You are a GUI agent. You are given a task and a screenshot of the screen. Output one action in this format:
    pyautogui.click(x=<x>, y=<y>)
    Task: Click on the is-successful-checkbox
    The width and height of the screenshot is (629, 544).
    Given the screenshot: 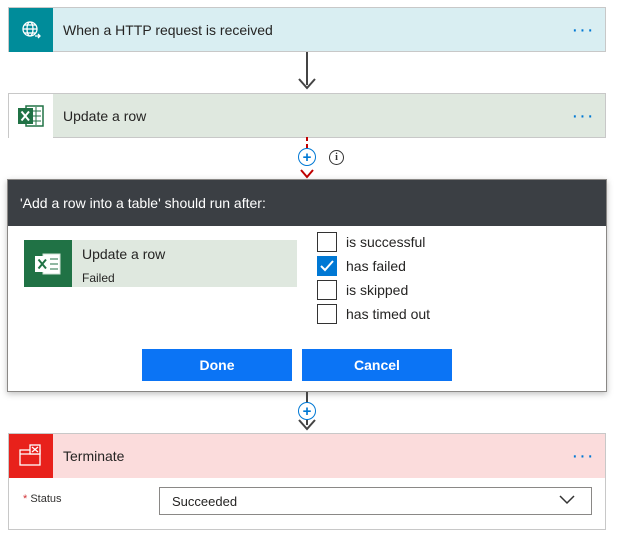 What is the action you would take?
    pyautogui.click(x=327, y=242)
    